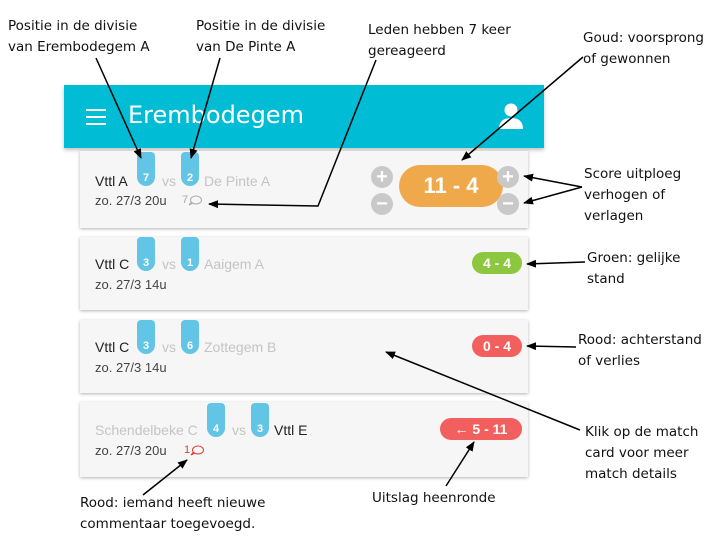 The width and height of the screenshot is (710, 548). Describe the element at coordinates (553, 180) in the screenshot. I see `arrow-score-plus` at that location.